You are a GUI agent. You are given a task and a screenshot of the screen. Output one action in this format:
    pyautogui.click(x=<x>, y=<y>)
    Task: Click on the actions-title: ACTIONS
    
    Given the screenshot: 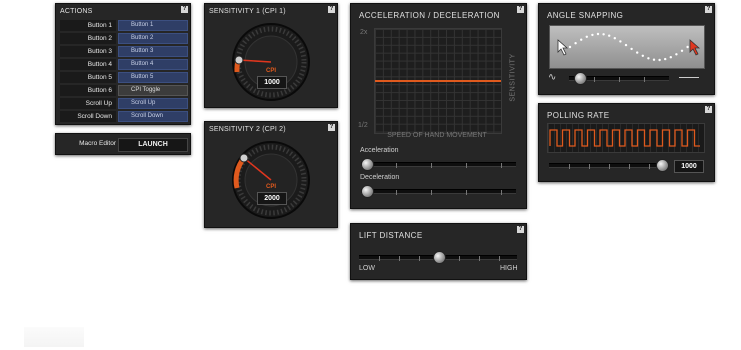 What is the action you would take?
    pyautogui.click(x=76, y=11)
    